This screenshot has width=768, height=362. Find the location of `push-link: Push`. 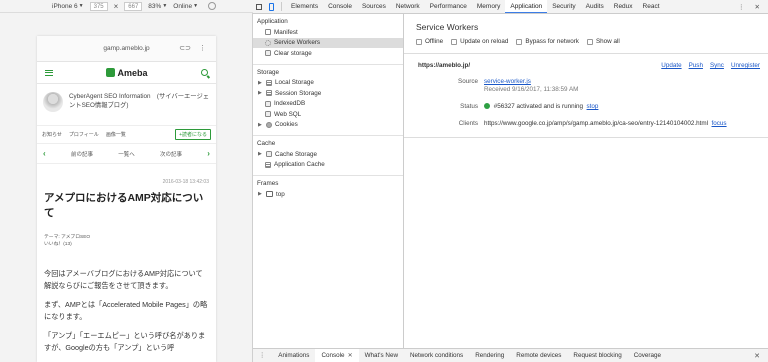

push-link: Push is located at coordinates (696, 65).